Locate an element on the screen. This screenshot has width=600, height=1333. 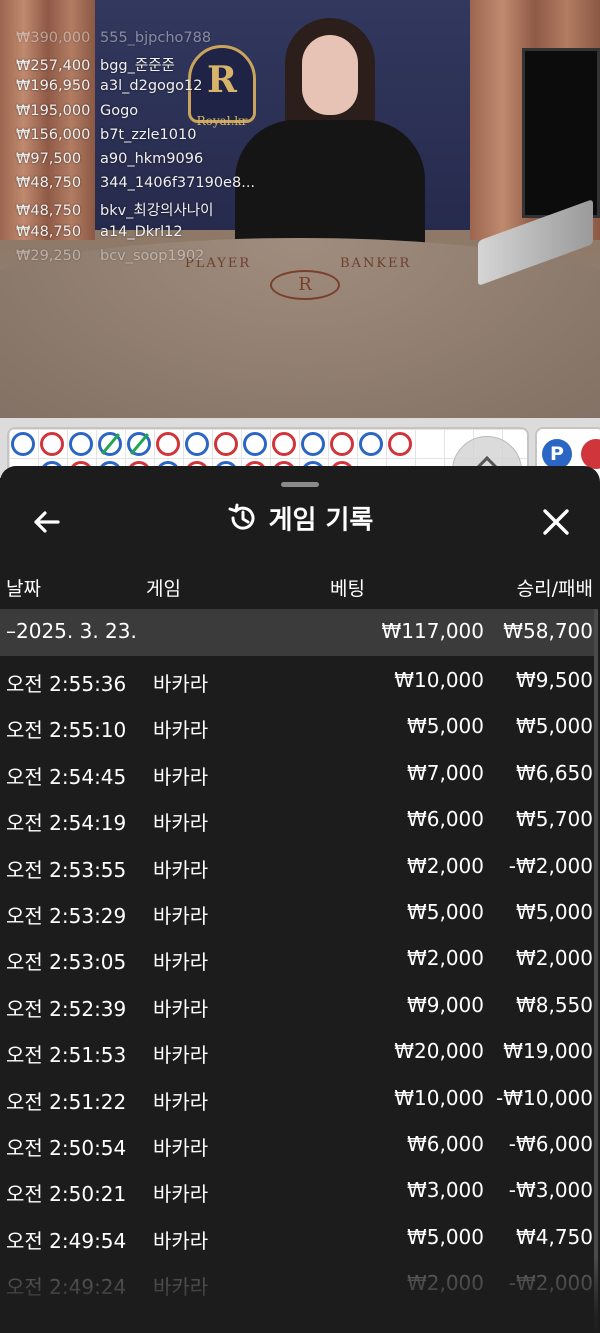
history-scrollbar is located at coordinates (596, 969).